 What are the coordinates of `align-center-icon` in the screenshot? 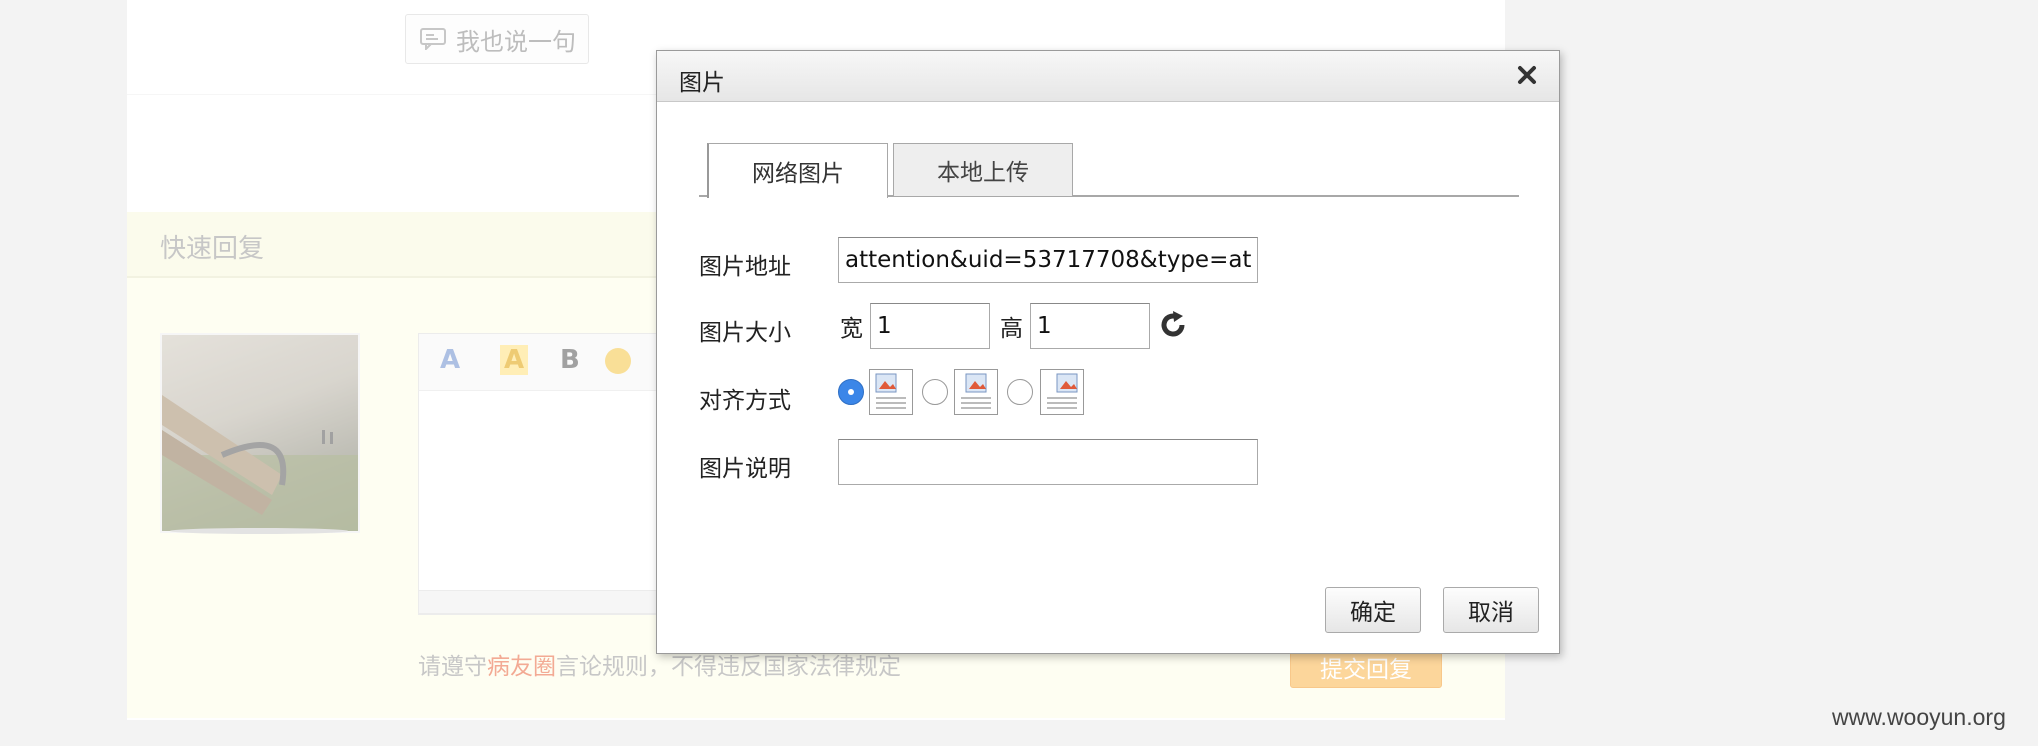 It's located at (976, 392).